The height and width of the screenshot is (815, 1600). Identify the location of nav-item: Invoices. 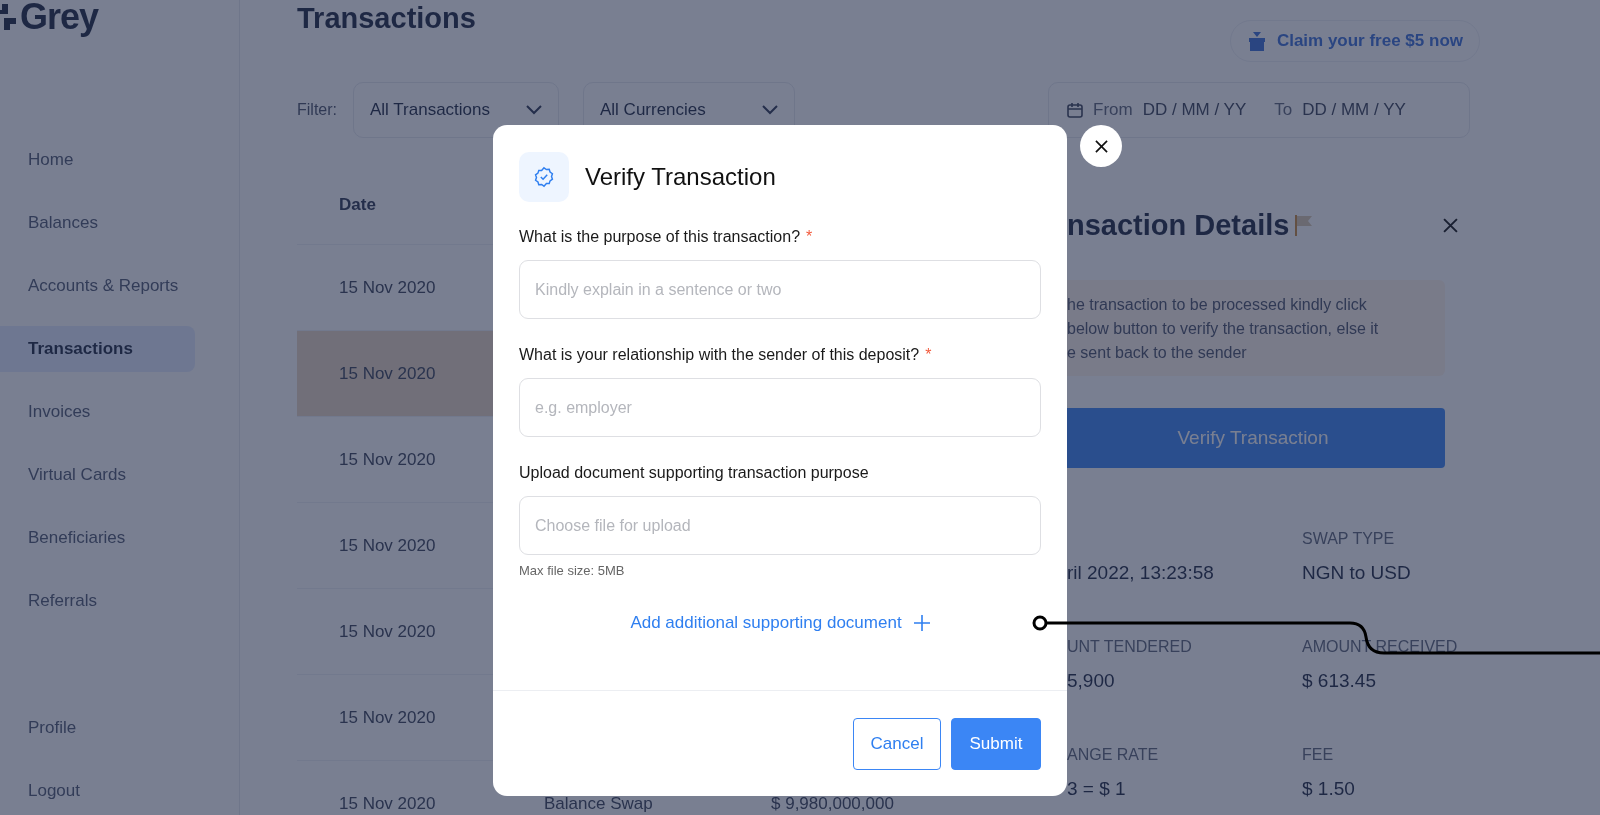
(97, 412).